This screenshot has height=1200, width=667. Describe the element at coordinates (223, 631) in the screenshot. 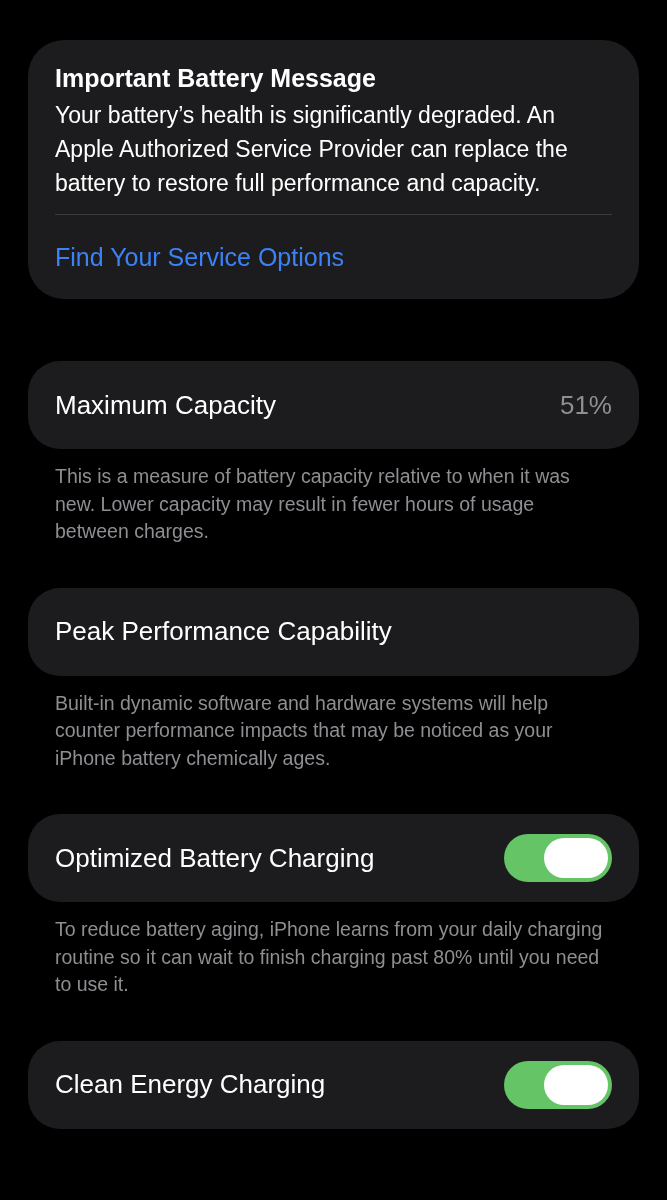

I see `row-label: Peak Performance Capability` at that location.